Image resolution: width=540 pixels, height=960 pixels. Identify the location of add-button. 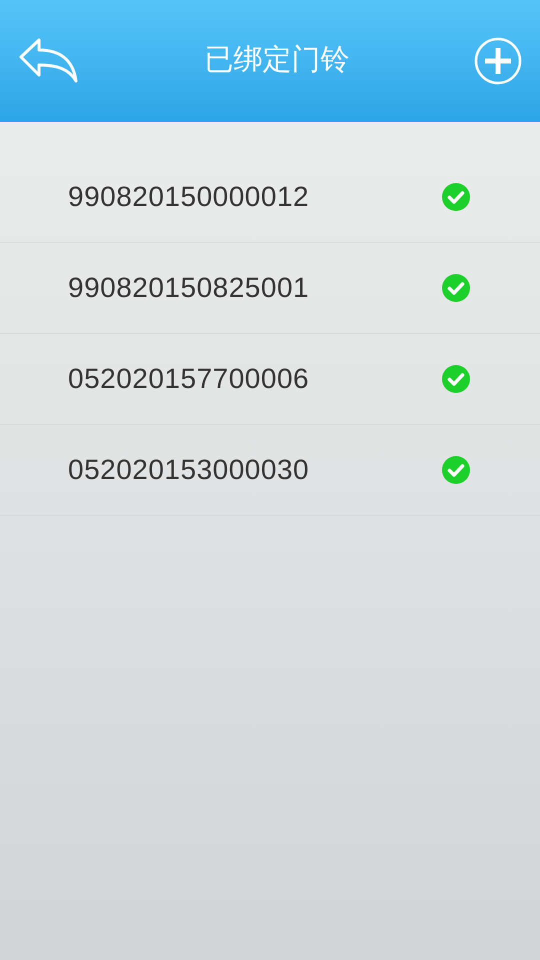
(498, 61).